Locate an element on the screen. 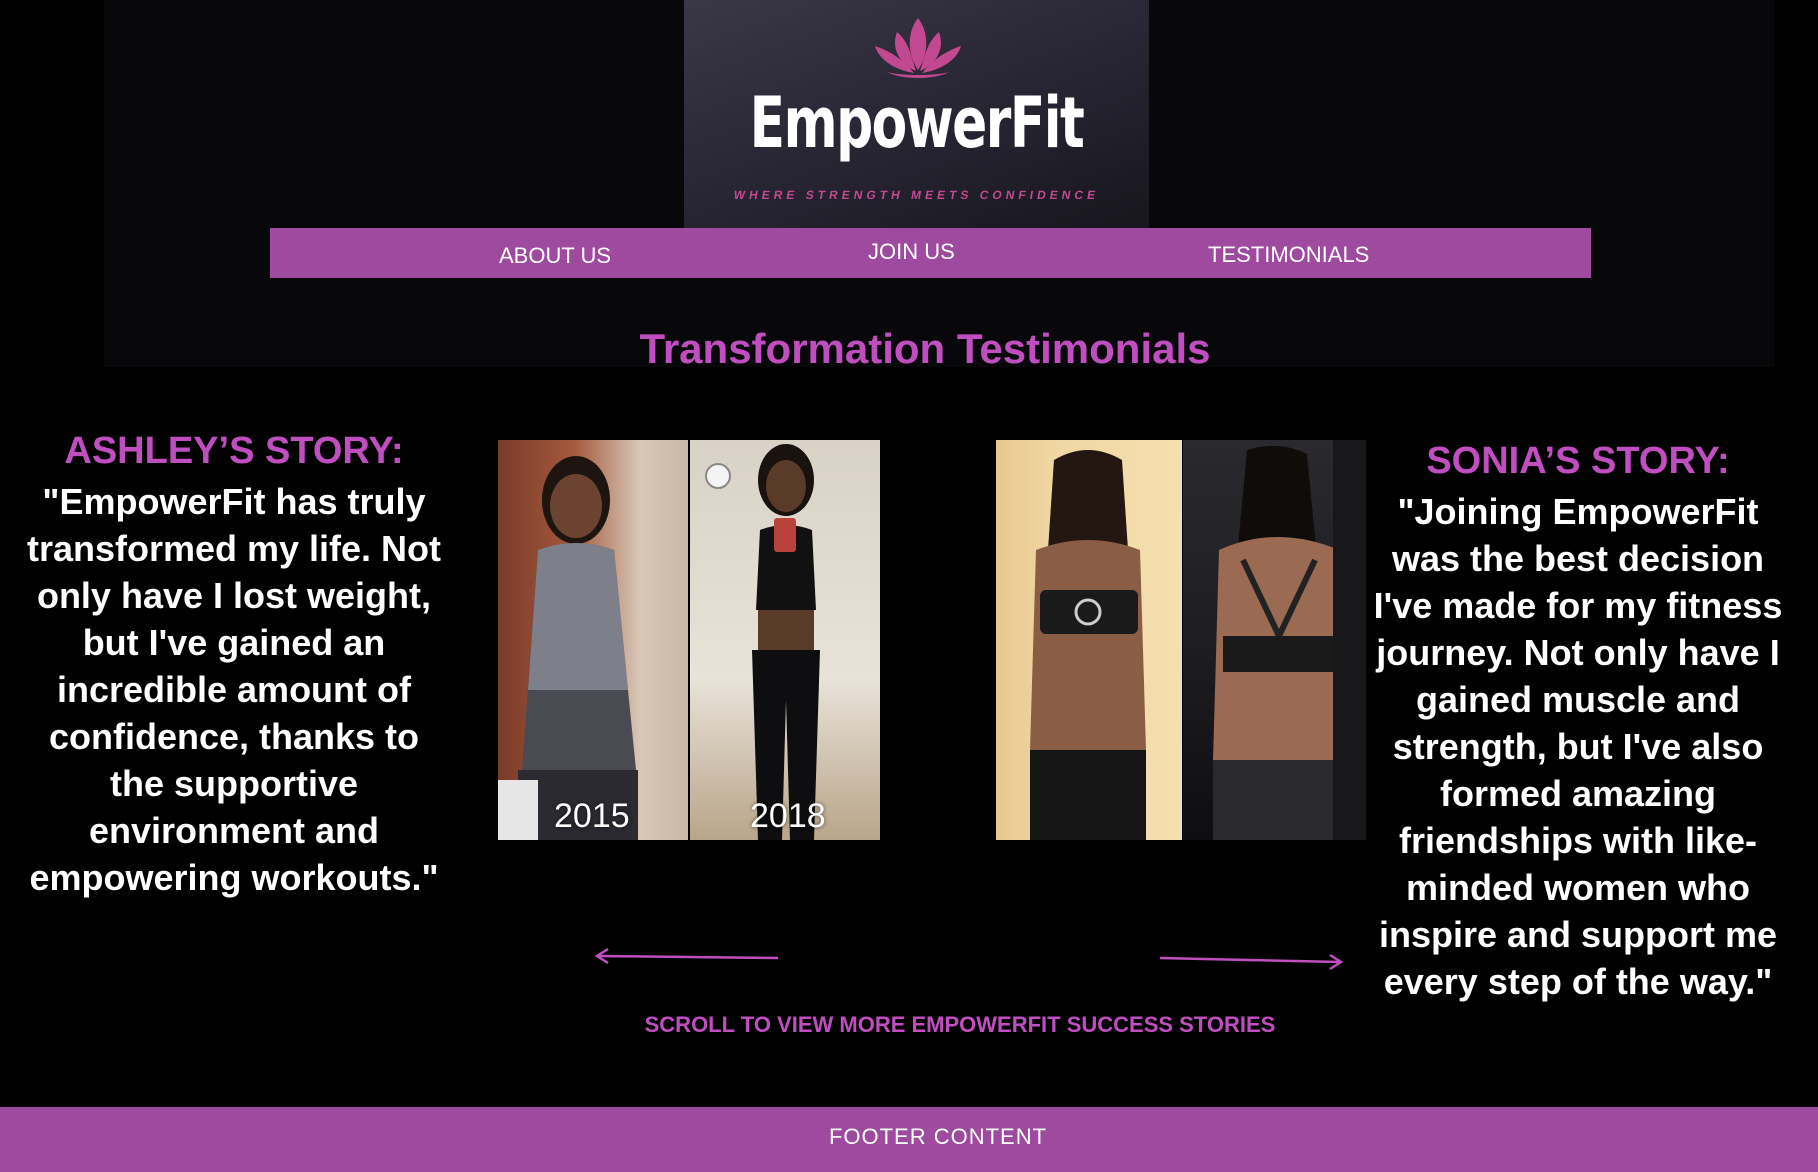 This screenshot has width=1818, height=1172. photo-panel-after-sonia is located at coordinates (1274, 640).